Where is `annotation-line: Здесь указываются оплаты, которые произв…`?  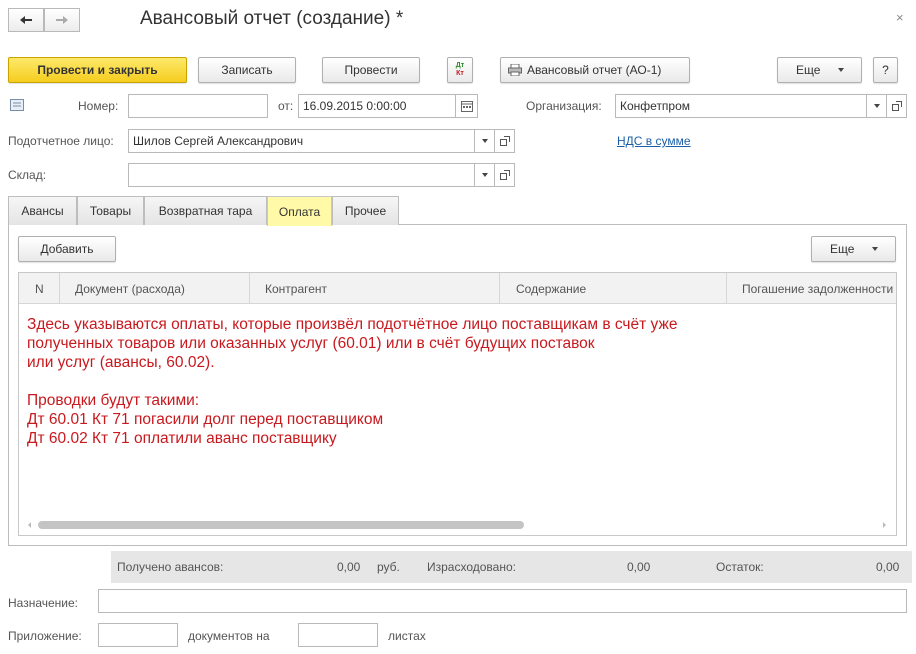
annotation-line: Здесь указываются оплаты, которые произв… is located at coordinates (352, 324).